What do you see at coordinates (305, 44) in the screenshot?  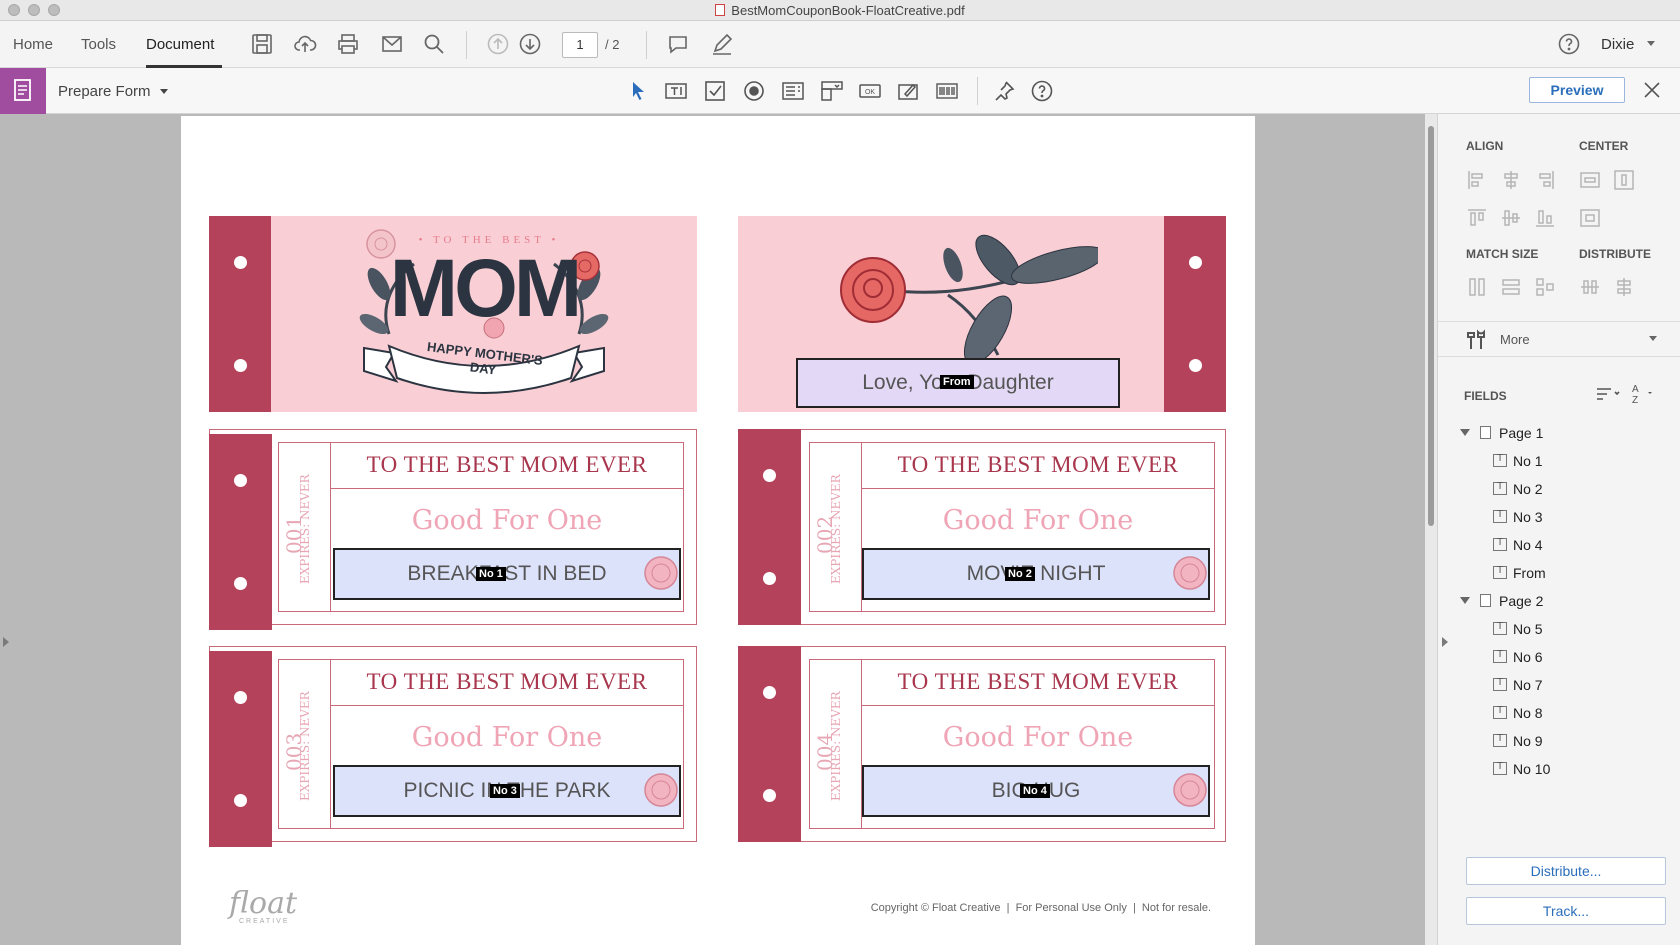 I see `cloud-upload-icon` at bounding box center [305, 44].